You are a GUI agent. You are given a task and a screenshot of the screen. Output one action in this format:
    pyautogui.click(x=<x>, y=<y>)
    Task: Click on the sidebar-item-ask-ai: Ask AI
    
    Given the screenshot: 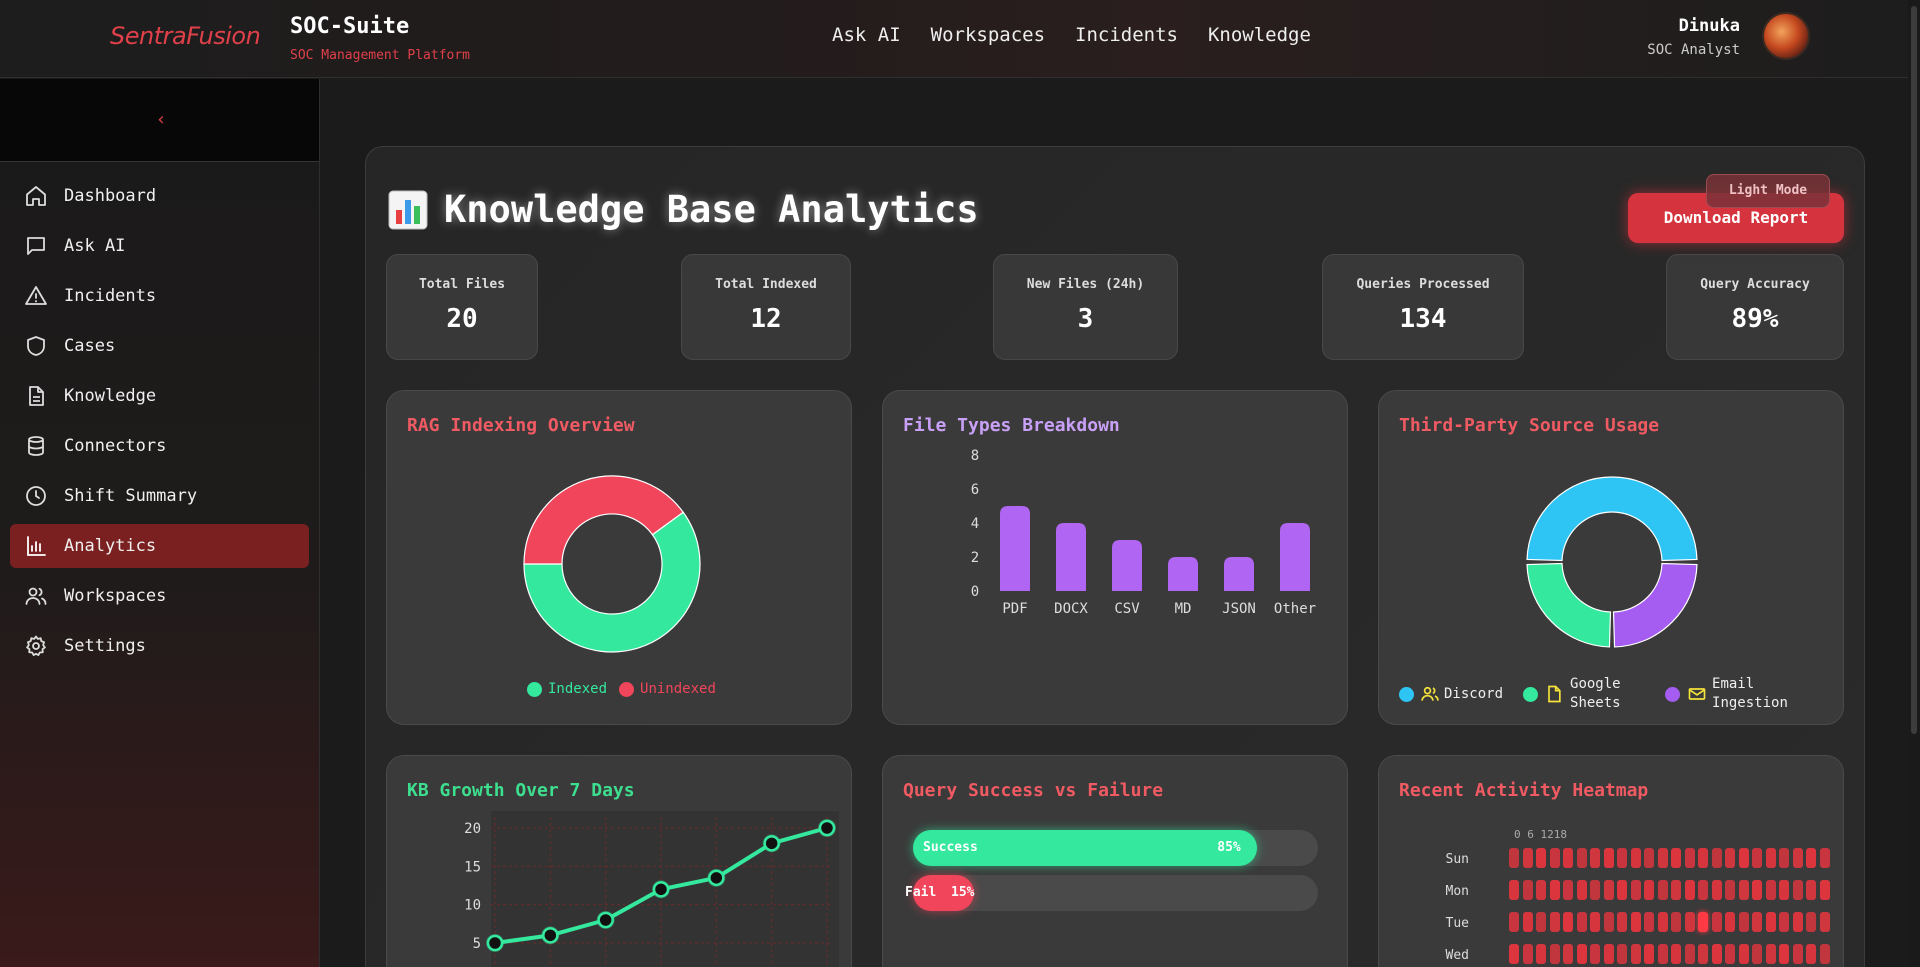 What is the action you would take?
    pyautogui.click(x=159, y=246)
    